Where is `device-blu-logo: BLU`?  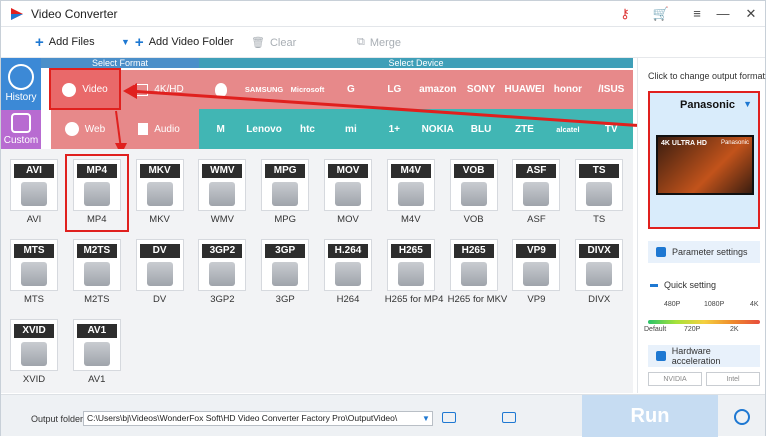 device-blu-logo: BLU is located at coordinates (481, 129).